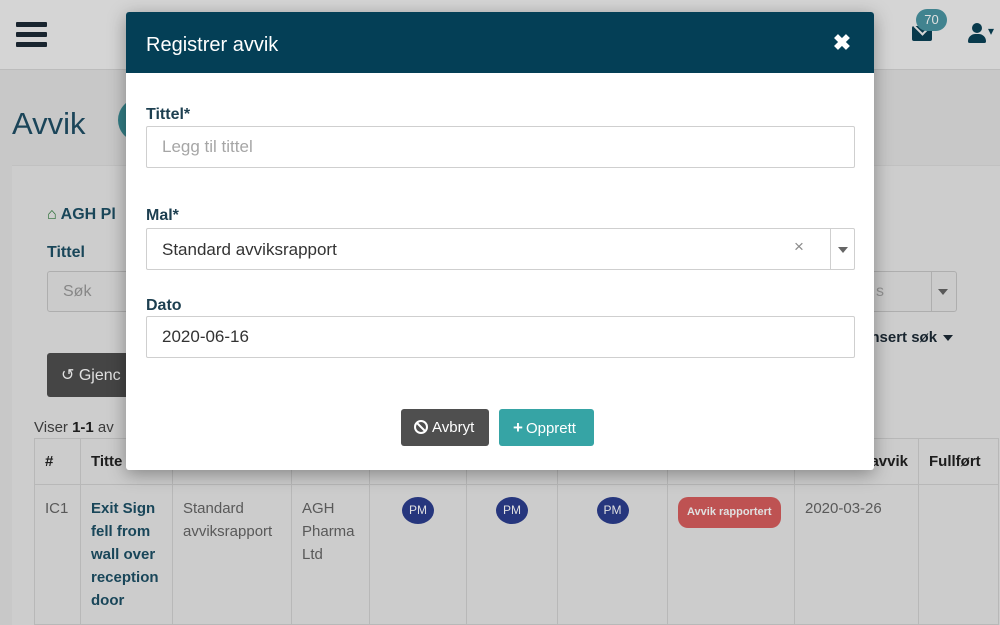 Image resolution: width=1000 pixels, height=625 pixels. What do you see at coordinates (518, 427) in the screenshot?
I see `plus-icon: +` at bounding box center [518, 427].